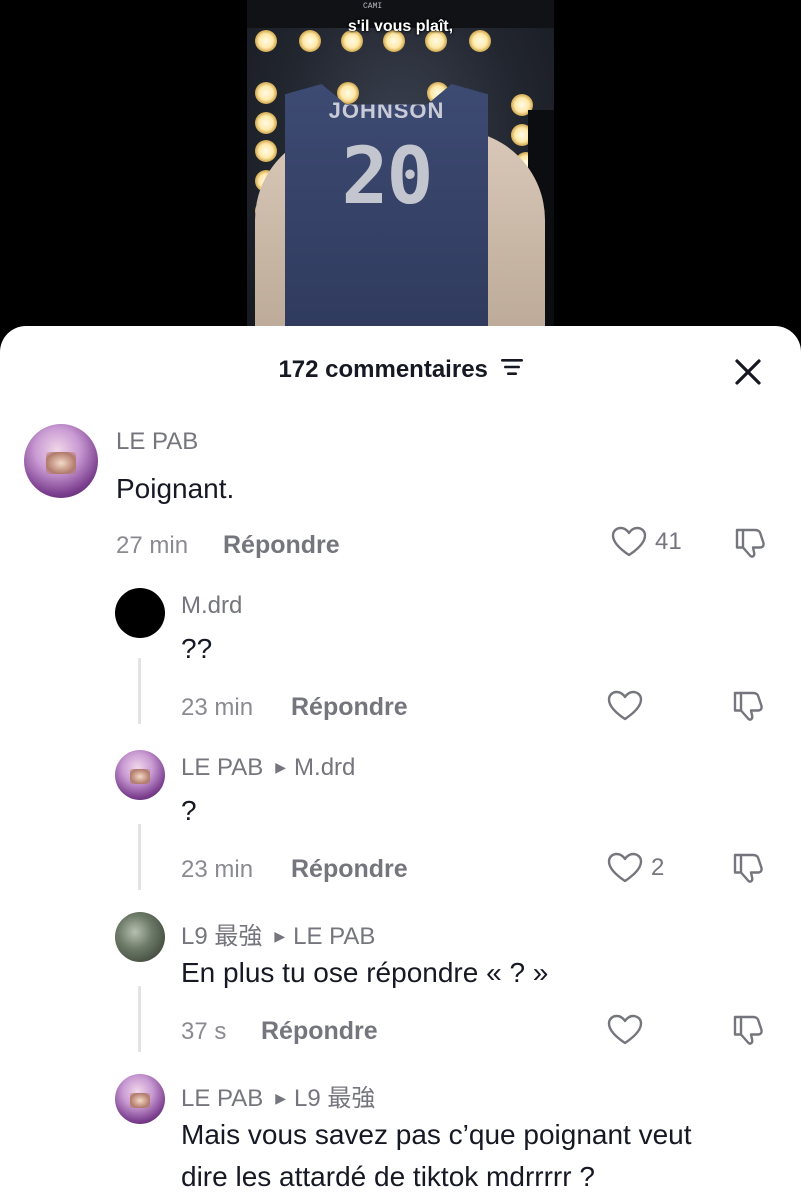 The height and width of the screenshot is (1200, 801). I want to click on comments-header: 172 commentaires, so click(400, 369).